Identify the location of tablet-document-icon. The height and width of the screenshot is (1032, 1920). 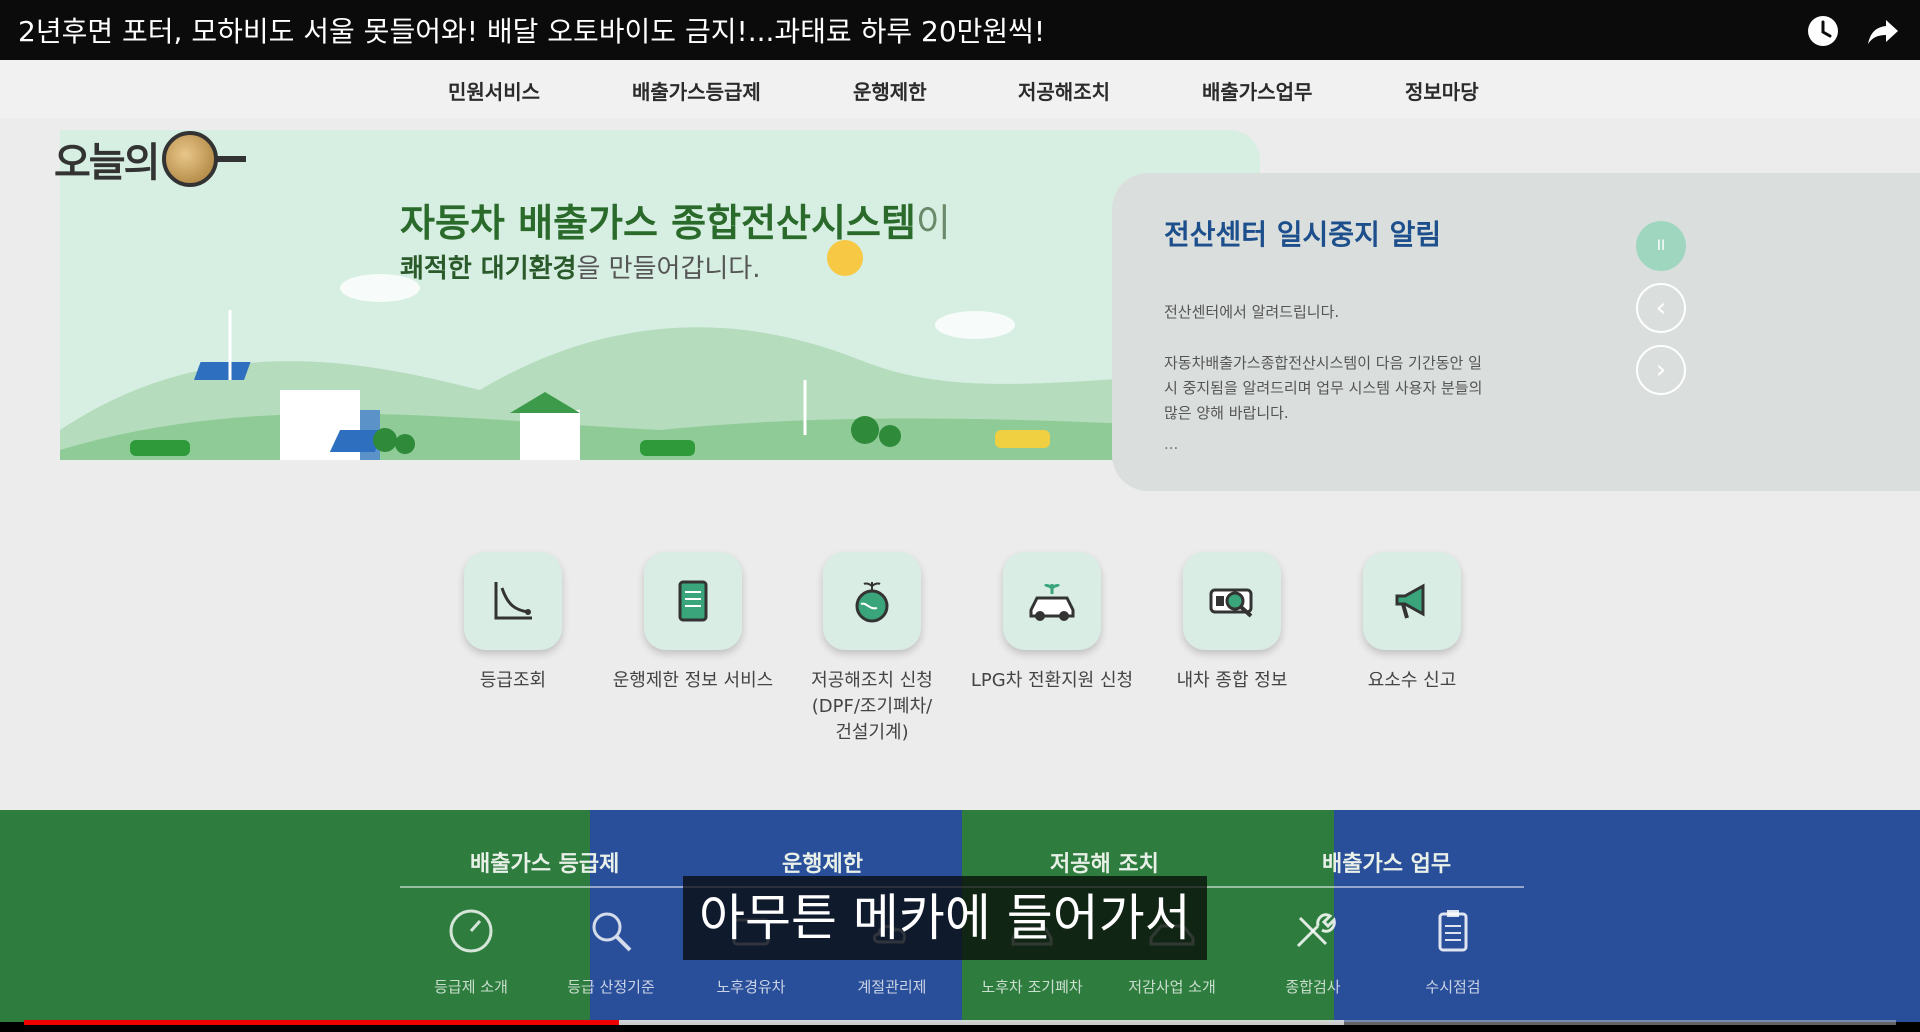
(693, 601).